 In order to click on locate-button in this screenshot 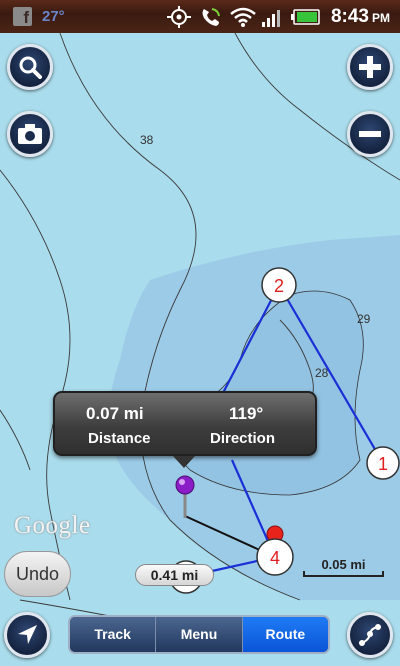, I will do `click(27, 635)`.